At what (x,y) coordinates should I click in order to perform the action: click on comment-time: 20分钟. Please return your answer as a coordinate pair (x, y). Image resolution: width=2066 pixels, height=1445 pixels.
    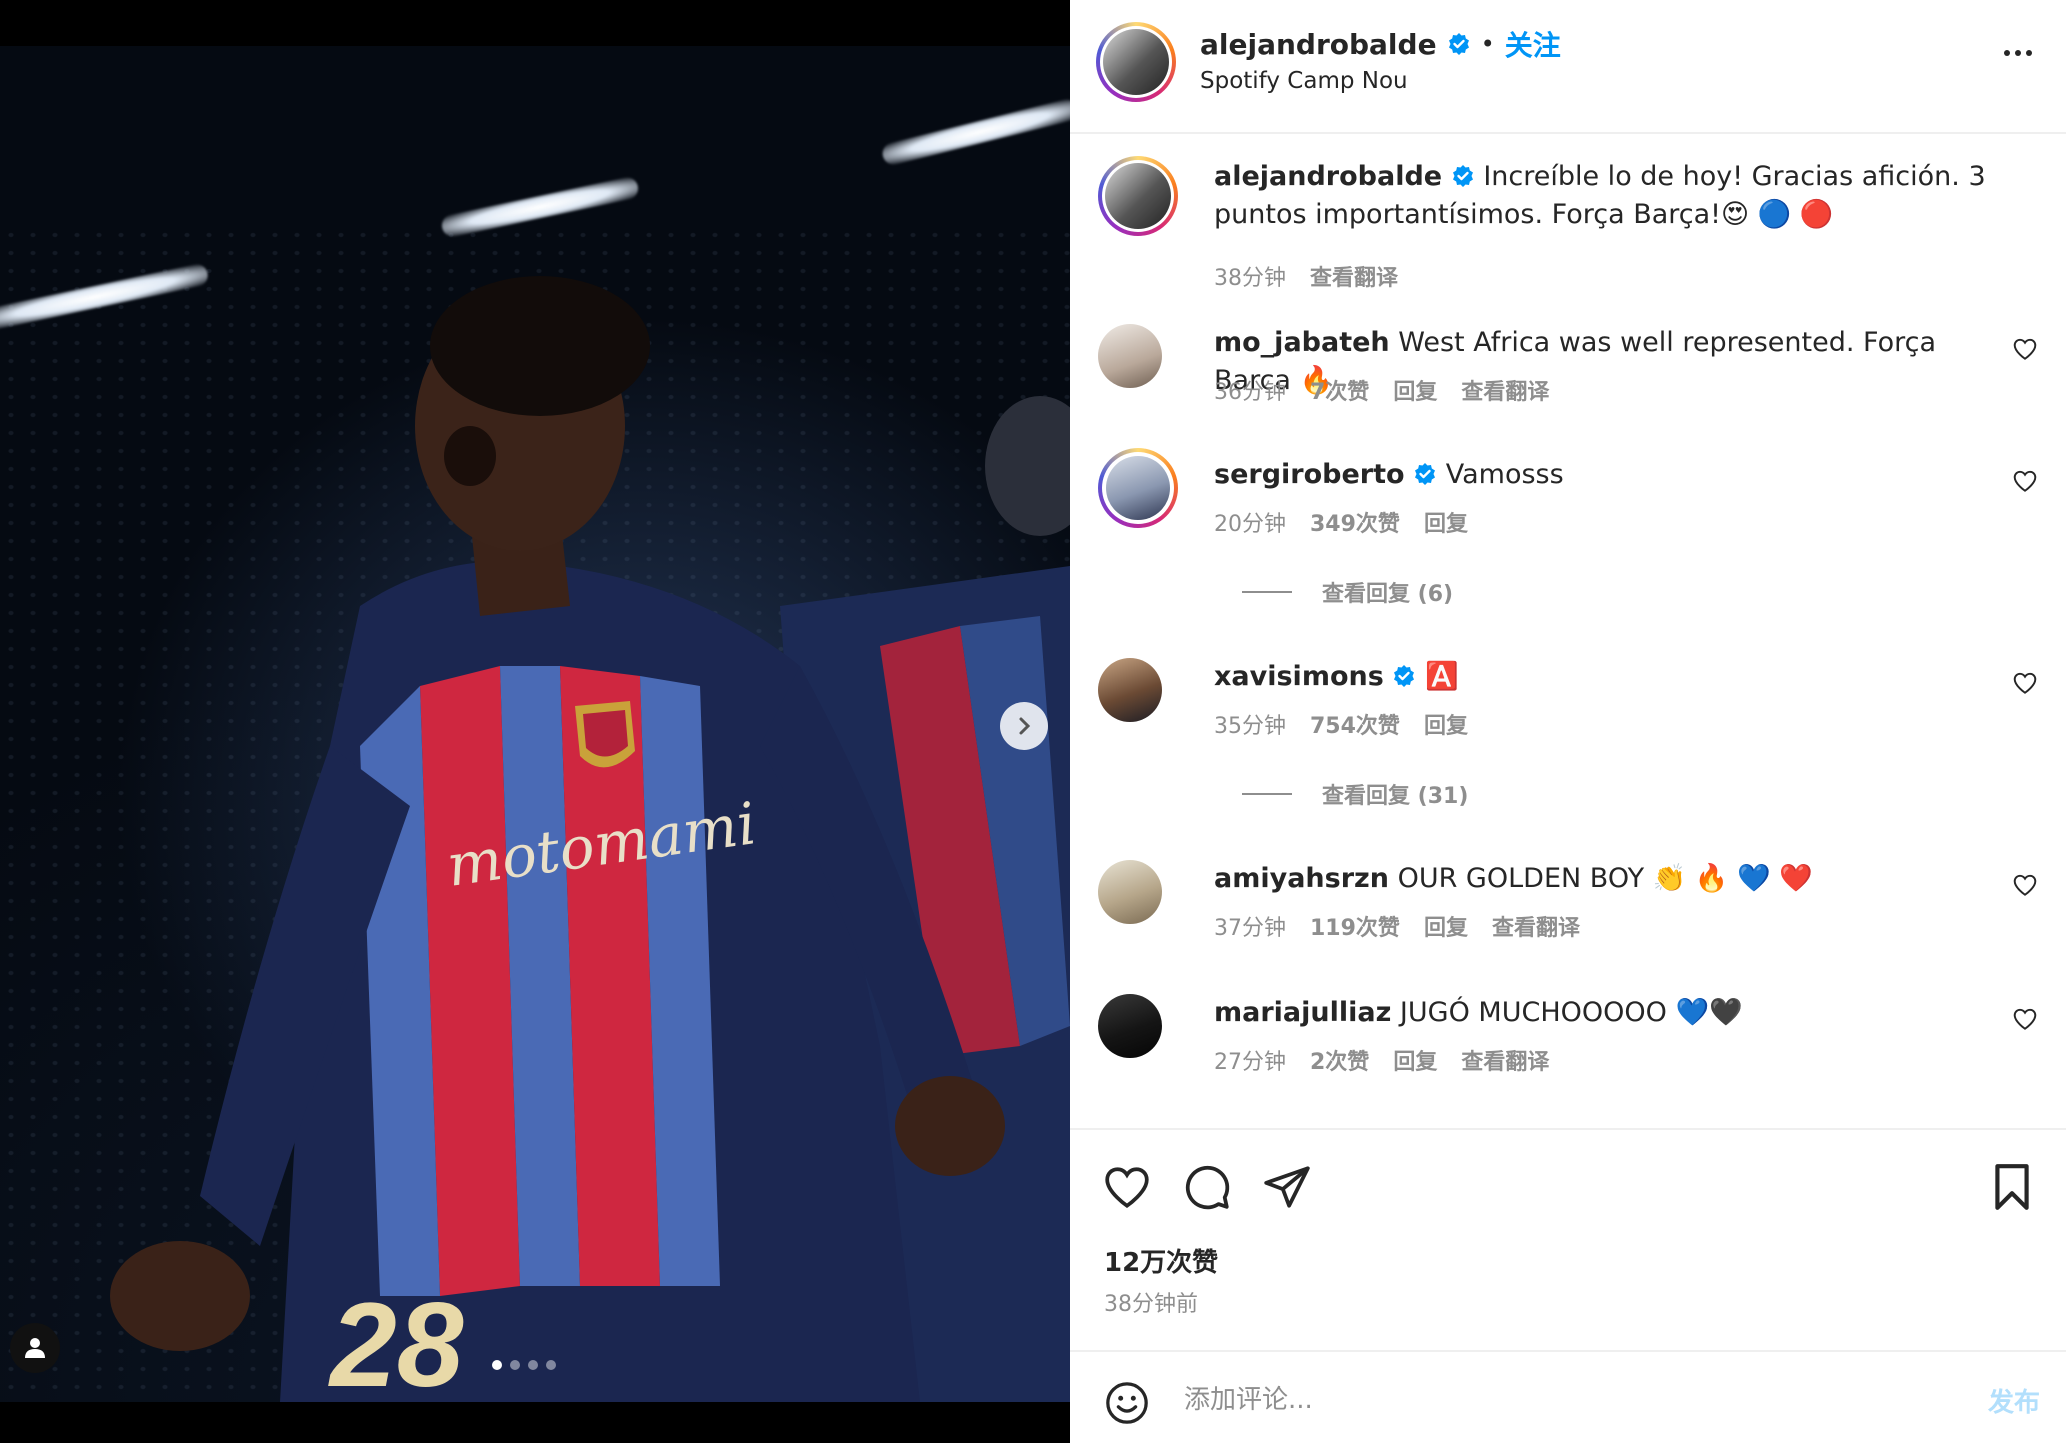
    Looking at the image, I should click on (1250, 524).